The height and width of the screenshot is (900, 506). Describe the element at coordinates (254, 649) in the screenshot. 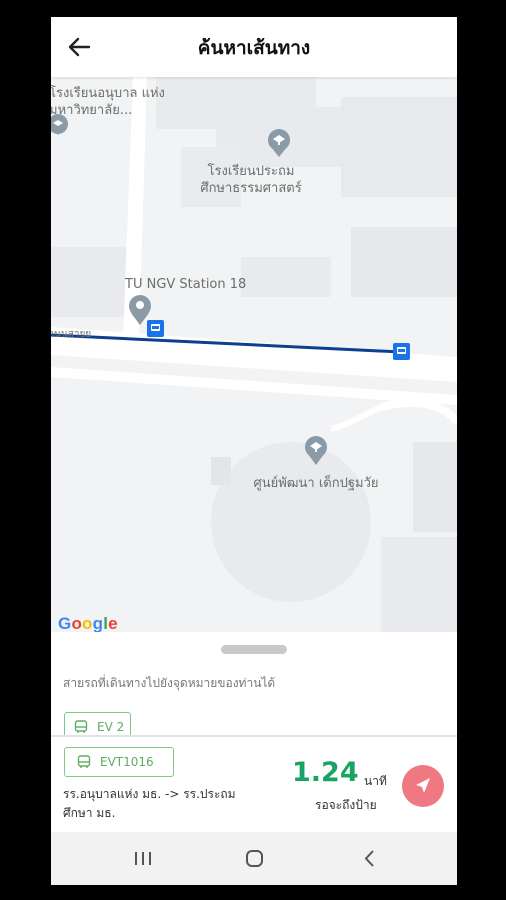

I see `drag-handle` at that location.